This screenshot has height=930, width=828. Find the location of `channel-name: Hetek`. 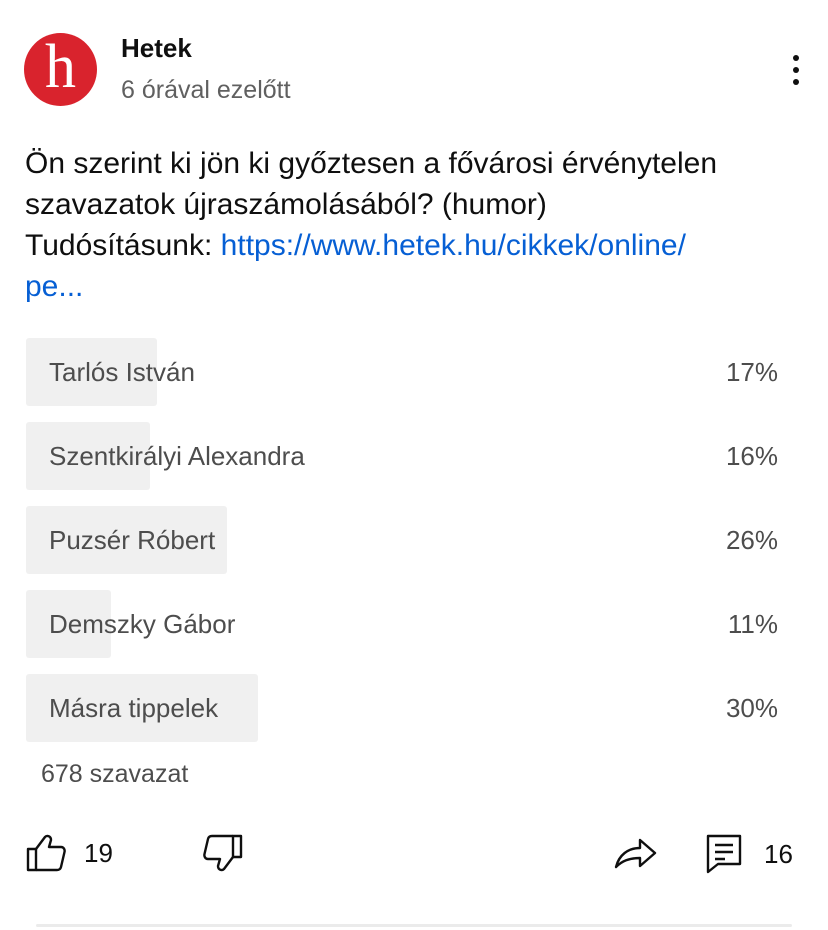

channel-name: Hetek is located at coordinates (156, 48).